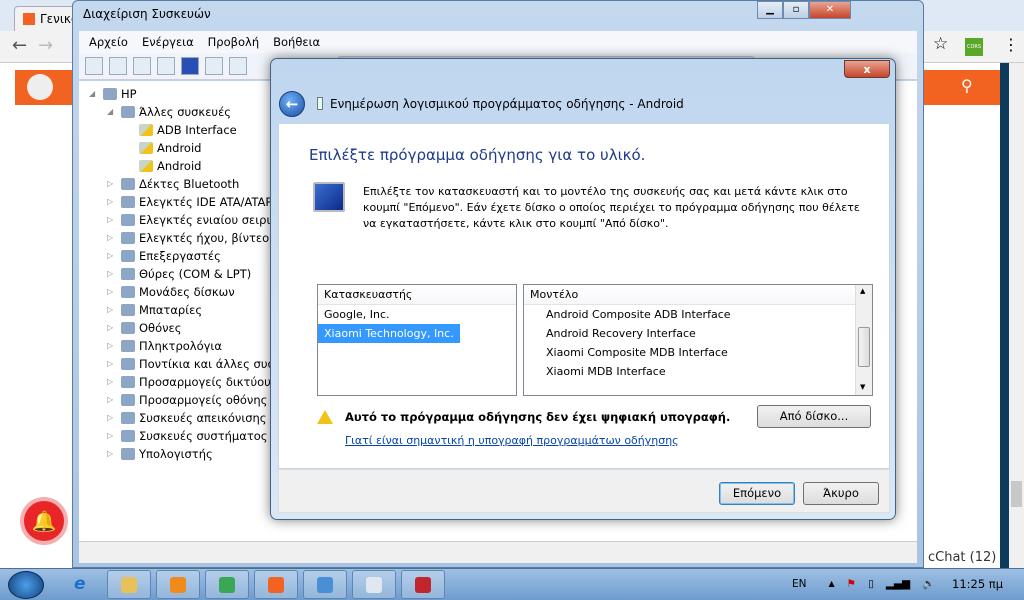 The width and height of the screenshot is (1024, 600). Describe the element at coordinates (94, 66) in the screenshot. I see `back-arrow-icon` at that location.